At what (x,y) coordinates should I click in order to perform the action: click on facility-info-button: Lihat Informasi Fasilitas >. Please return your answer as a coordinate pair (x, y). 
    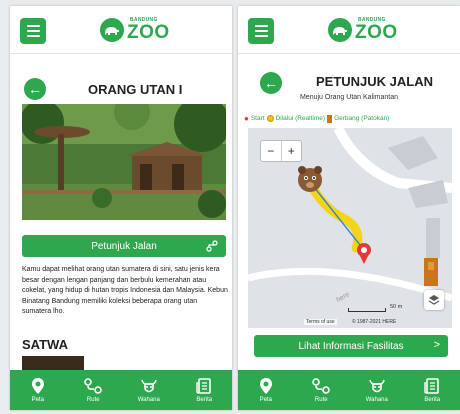
    Looking at the image, I should click on (351, 346).